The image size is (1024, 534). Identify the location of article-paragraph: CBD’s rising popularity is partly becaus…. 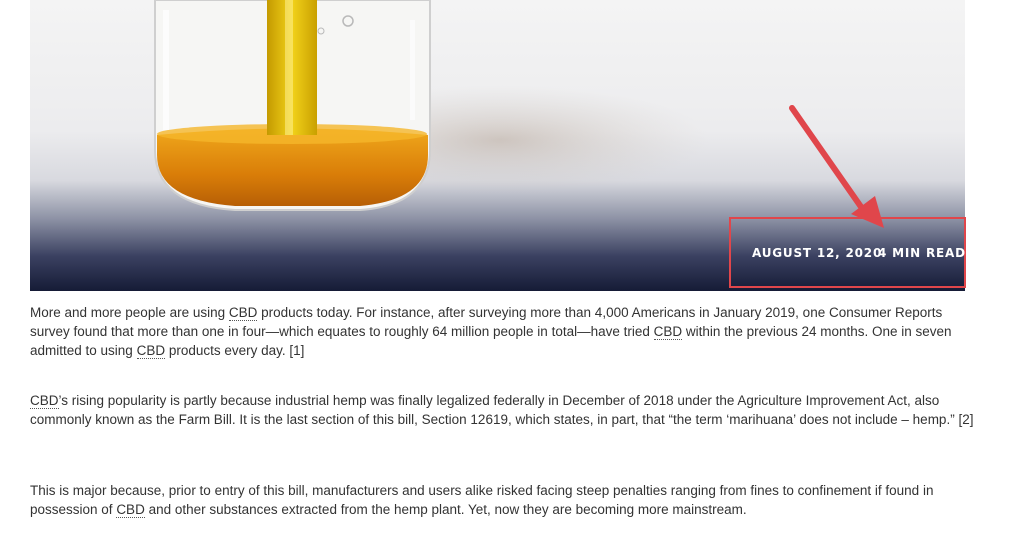
(502, 410).